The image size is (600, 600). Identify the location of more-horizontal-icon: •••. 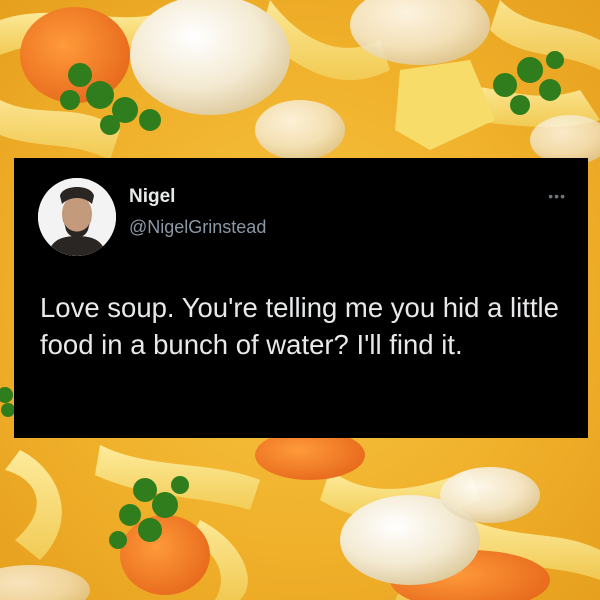
(557, 196).